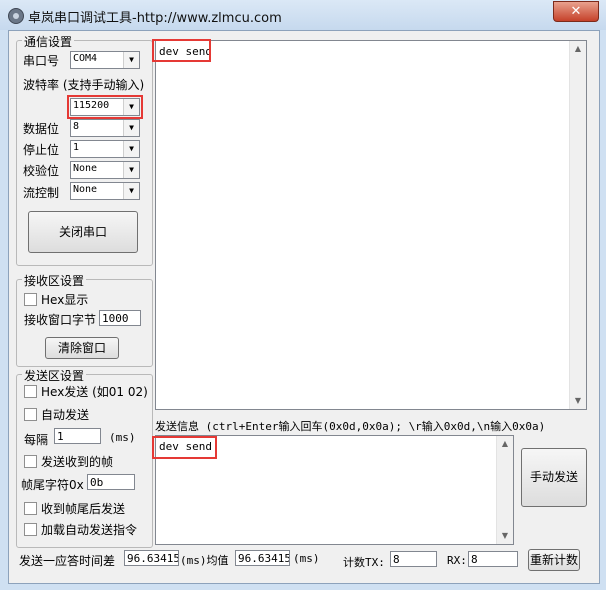 The width and height of the screenshot is (606, 590). I want to click on window-bytes-input: 1000, so click(120, 318).